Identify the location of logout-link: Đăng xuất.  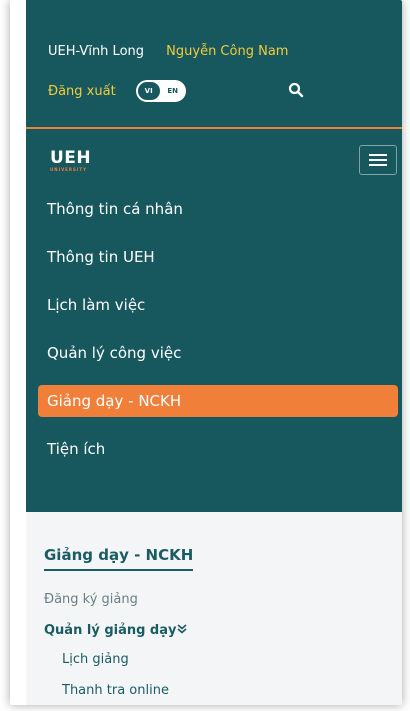
(82, 91).